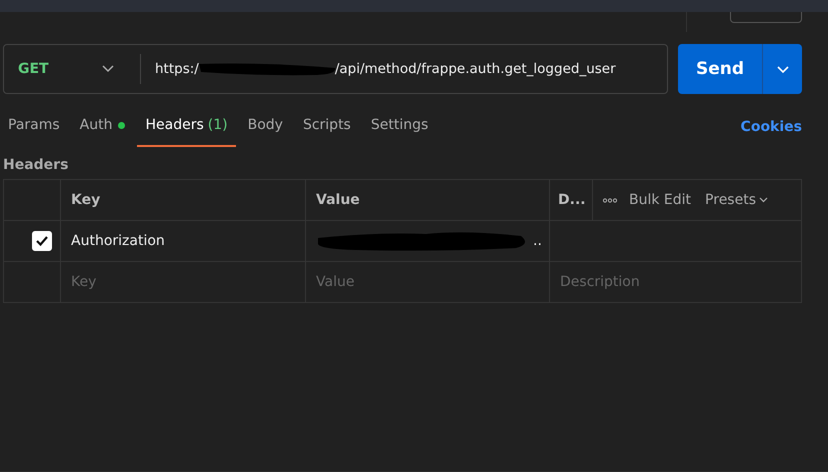 The width and height of the screenshot is (828, 472). I want to click on tab: Headers (1), so click(186, 127).